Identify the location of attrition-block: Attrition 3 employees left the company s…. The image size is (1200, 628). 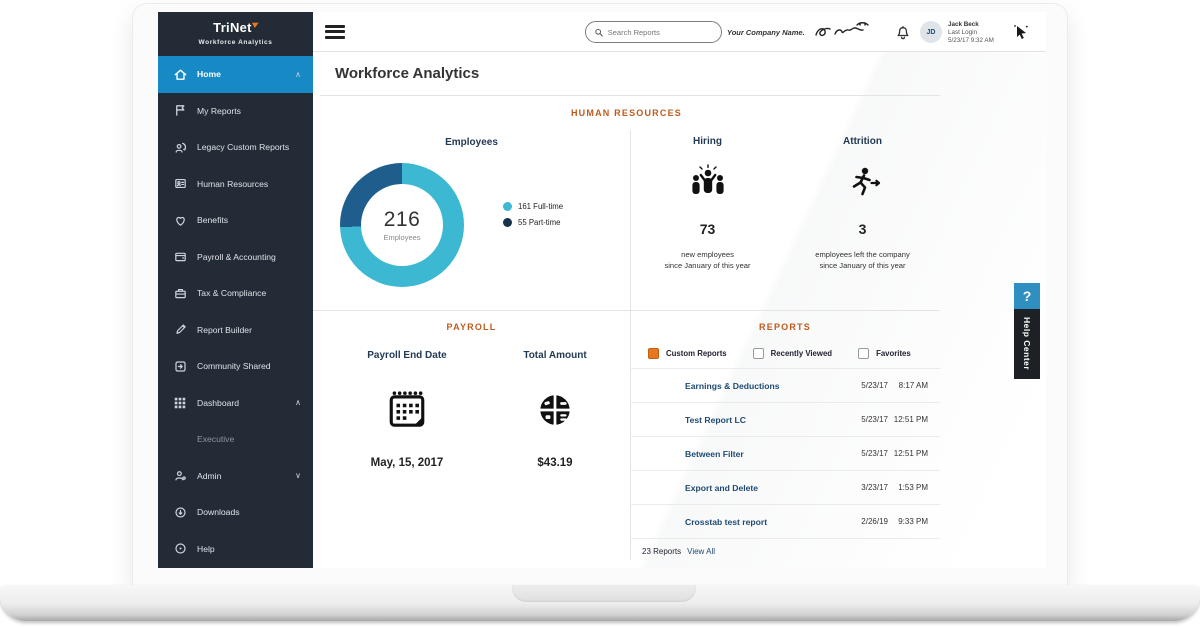
(862, 205).